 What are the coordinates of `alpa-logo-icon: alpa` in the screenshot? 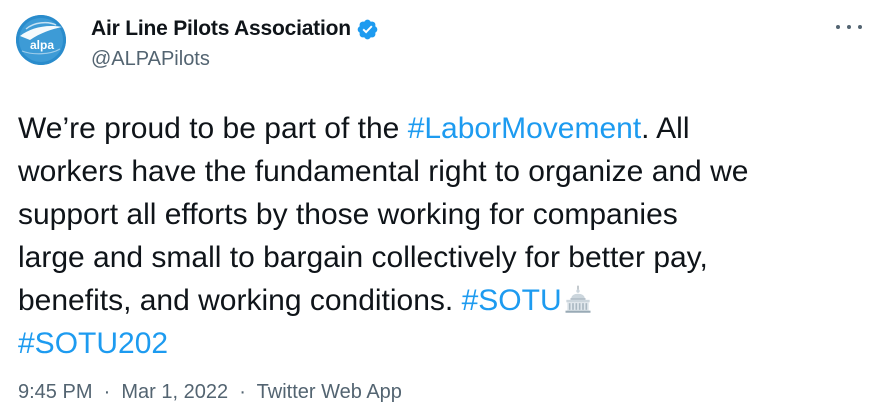 It's located at (41, 40).